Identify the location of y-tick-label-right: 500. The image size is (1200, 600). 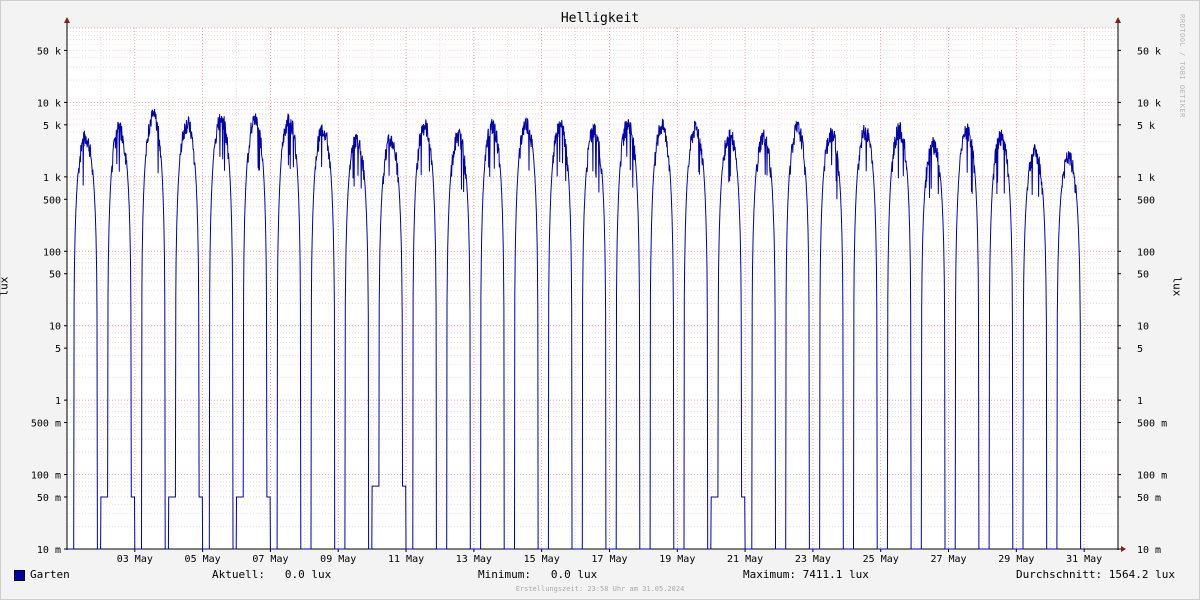
(1146, 200).